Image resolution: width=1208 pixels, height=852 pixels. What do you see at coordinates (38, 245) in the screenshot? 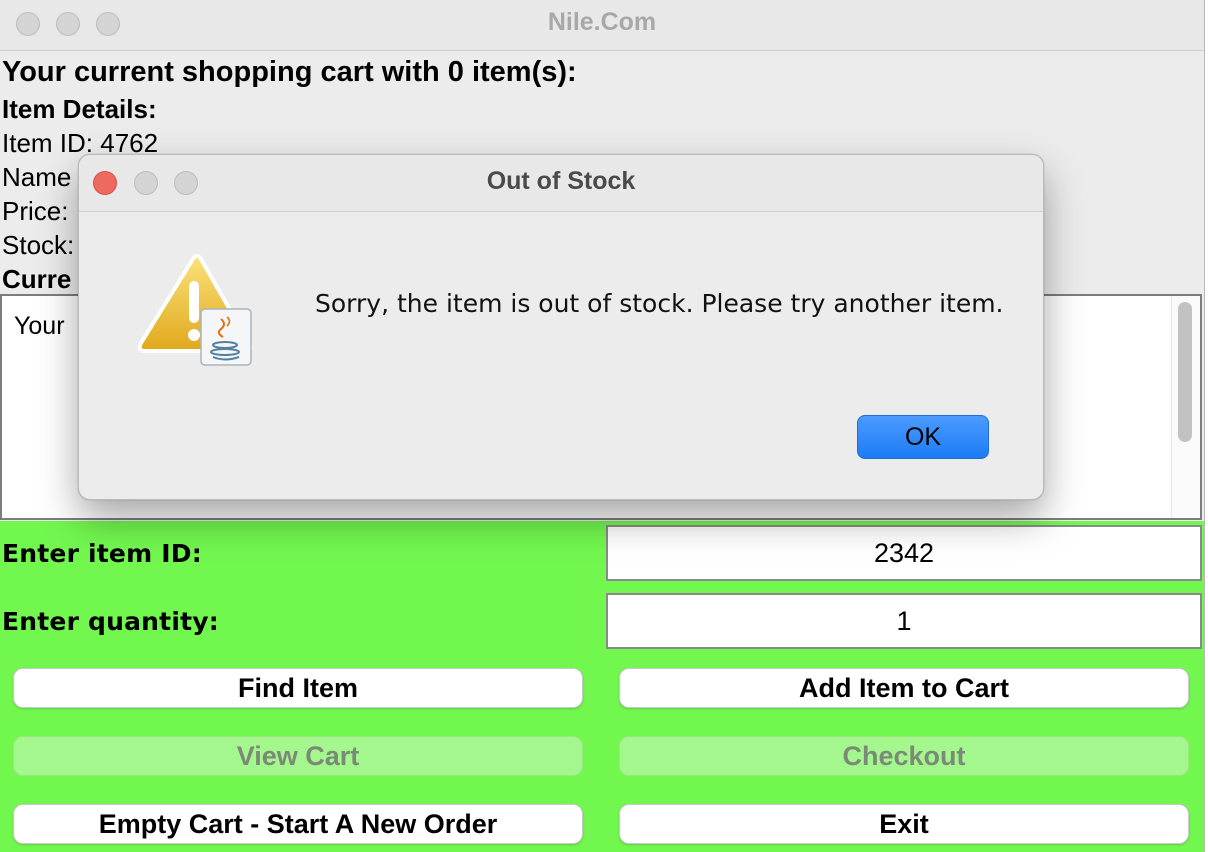
I see `item-stock-line: Stock:` at bounding box center [38, 245].